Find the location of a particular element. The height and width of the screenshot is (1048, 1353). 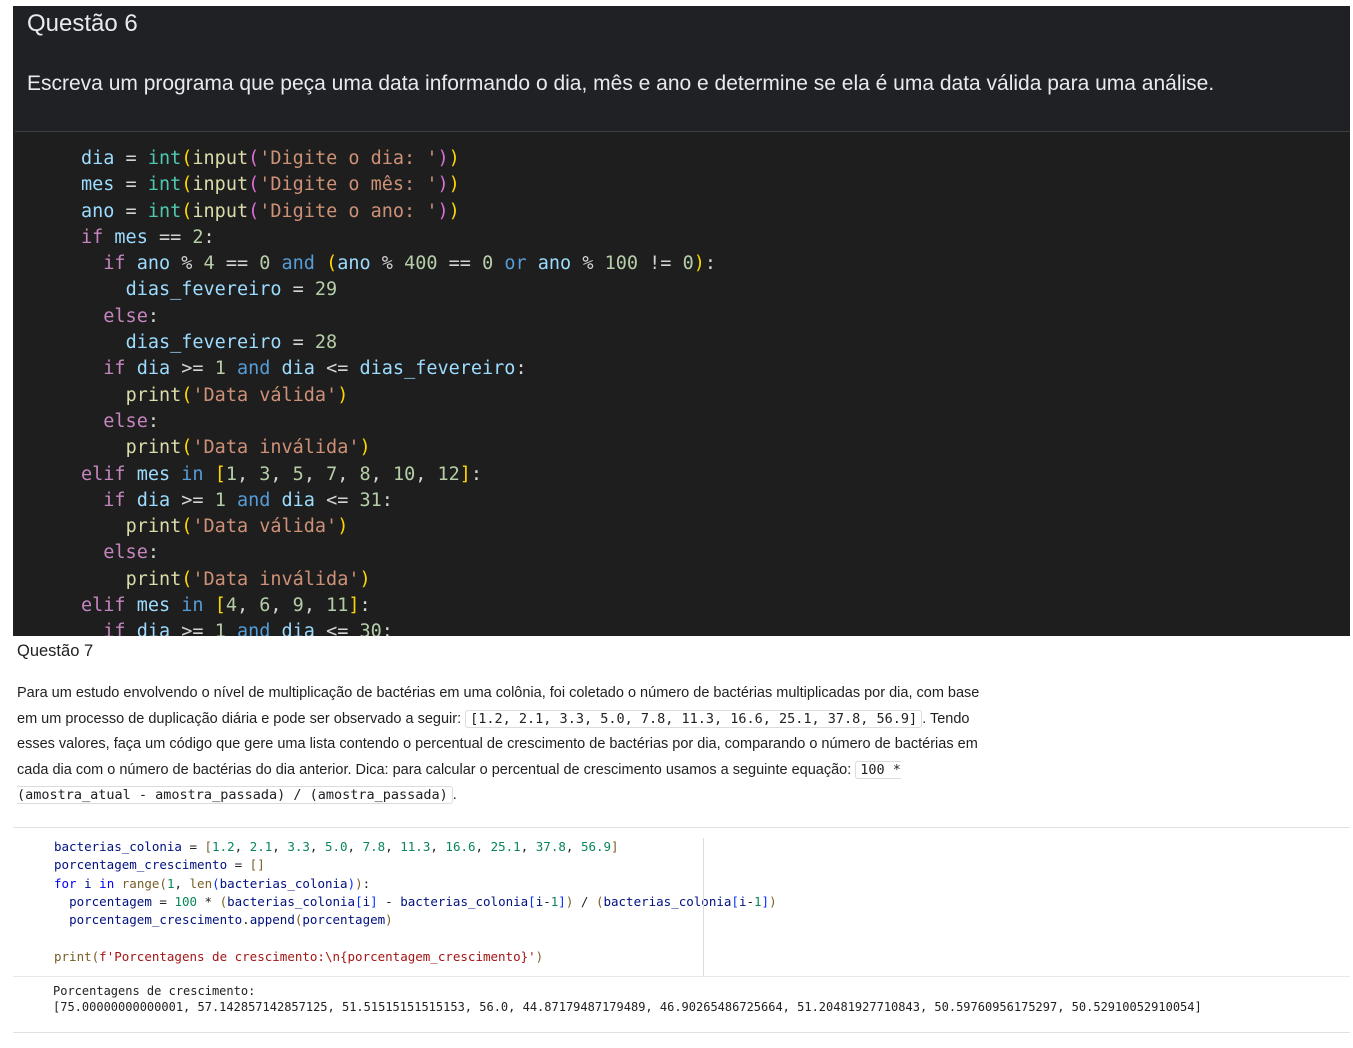

code-line: elif mes in [4, 6, 9, 11]: is located at coordinates (226, 605).